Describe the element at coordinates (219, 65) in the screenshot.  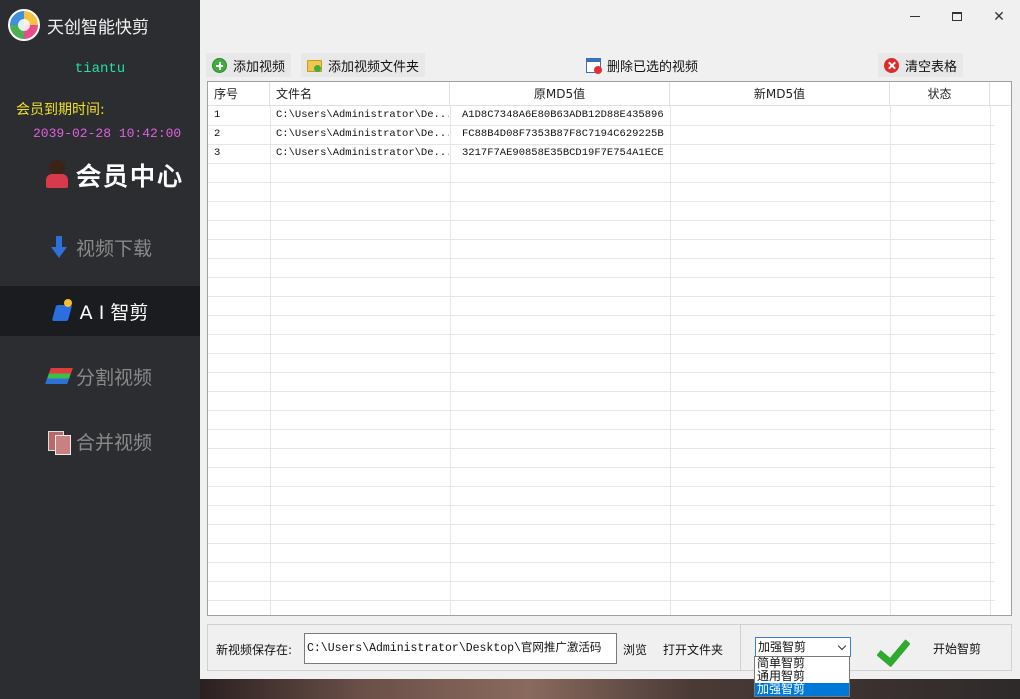
I see `add-circle-icon` at that location.